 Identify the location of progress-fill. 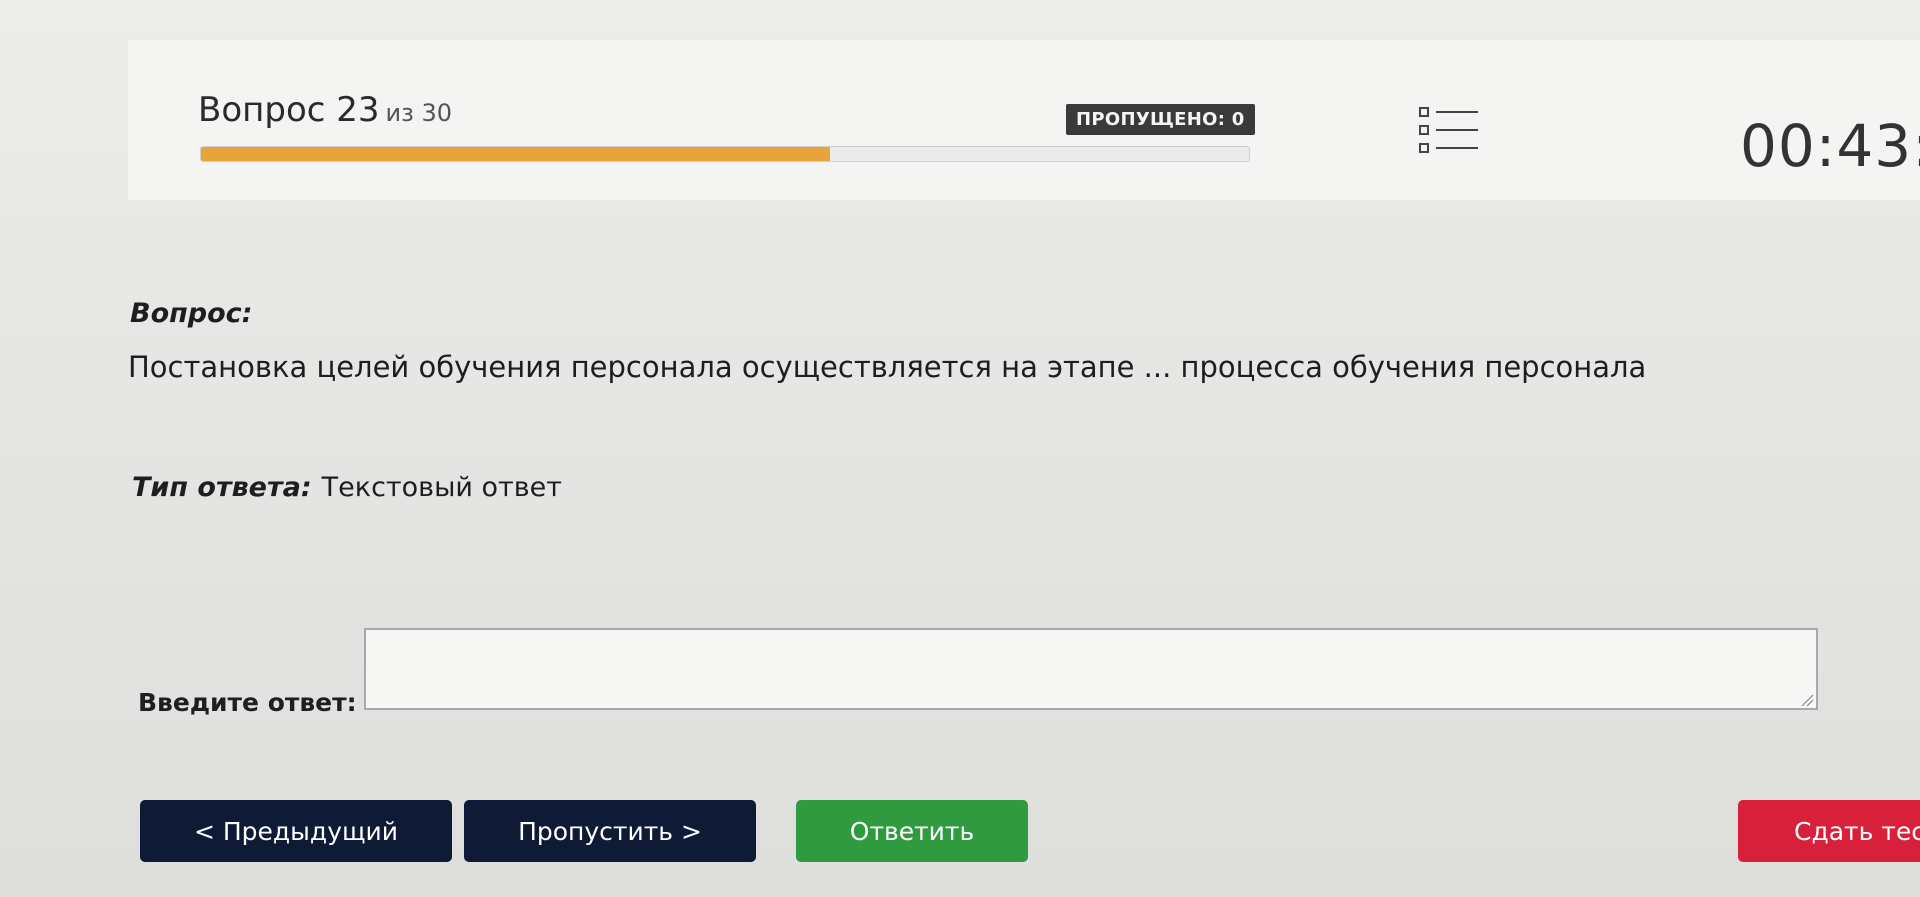
(515, 154).